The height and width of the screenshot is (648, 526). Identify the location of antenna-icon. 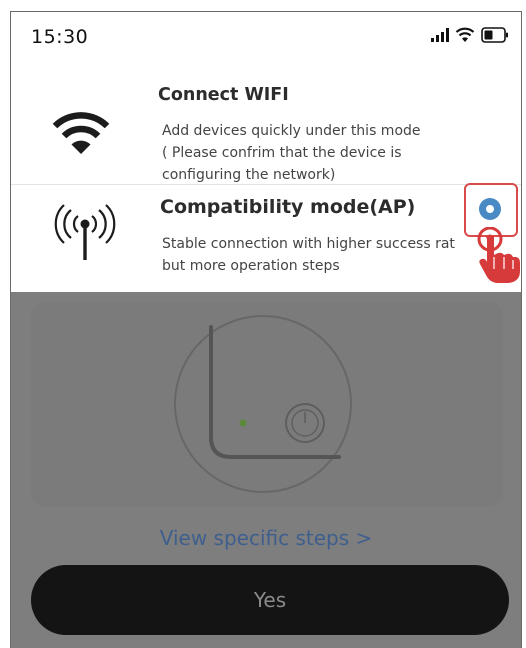
(85, 235).